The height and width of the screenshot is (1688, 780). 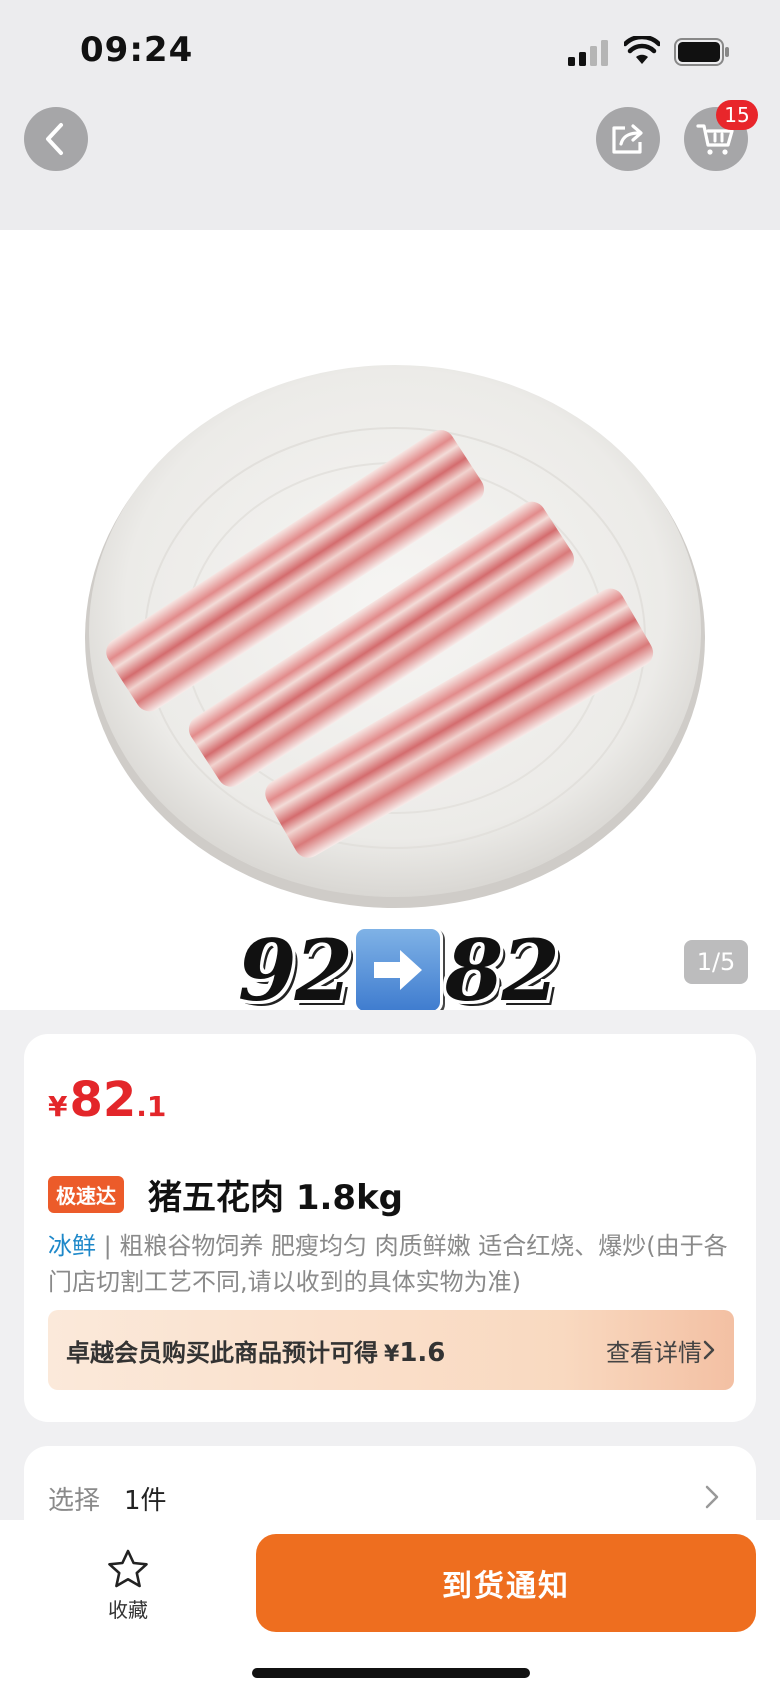 I want to click on status-time: 09:24, so click(x=137, y=50).